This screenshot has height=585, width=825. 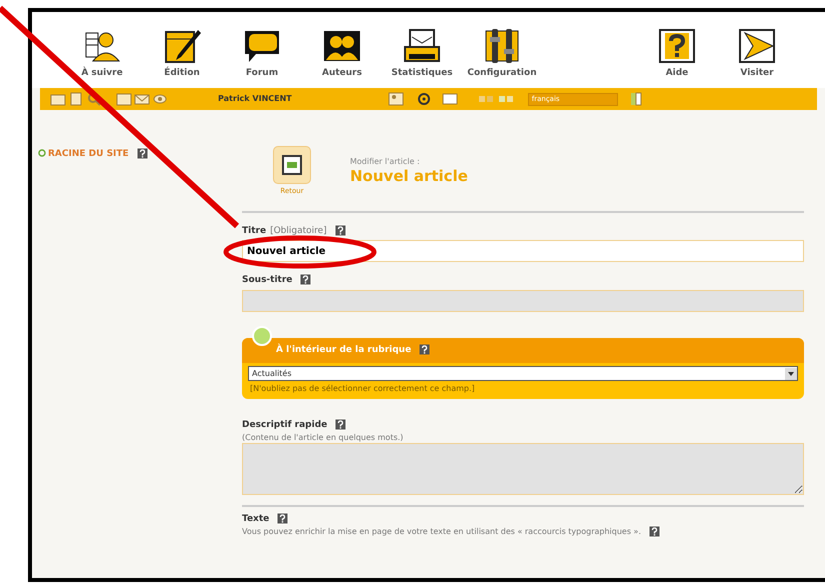 What do you see at coordinates (362, 389) in the screenshot?
I see `warning-text: [N'oubliez pas de sélectionner correctement ce champ.]` at bounding box center [362, 389].